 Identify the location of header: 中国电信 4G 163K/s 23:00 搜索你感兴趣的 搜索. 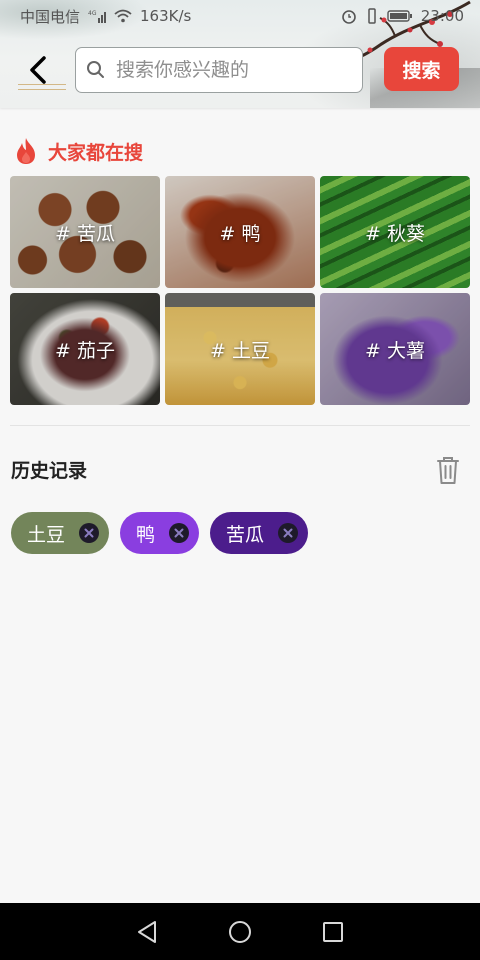
(240, 54).